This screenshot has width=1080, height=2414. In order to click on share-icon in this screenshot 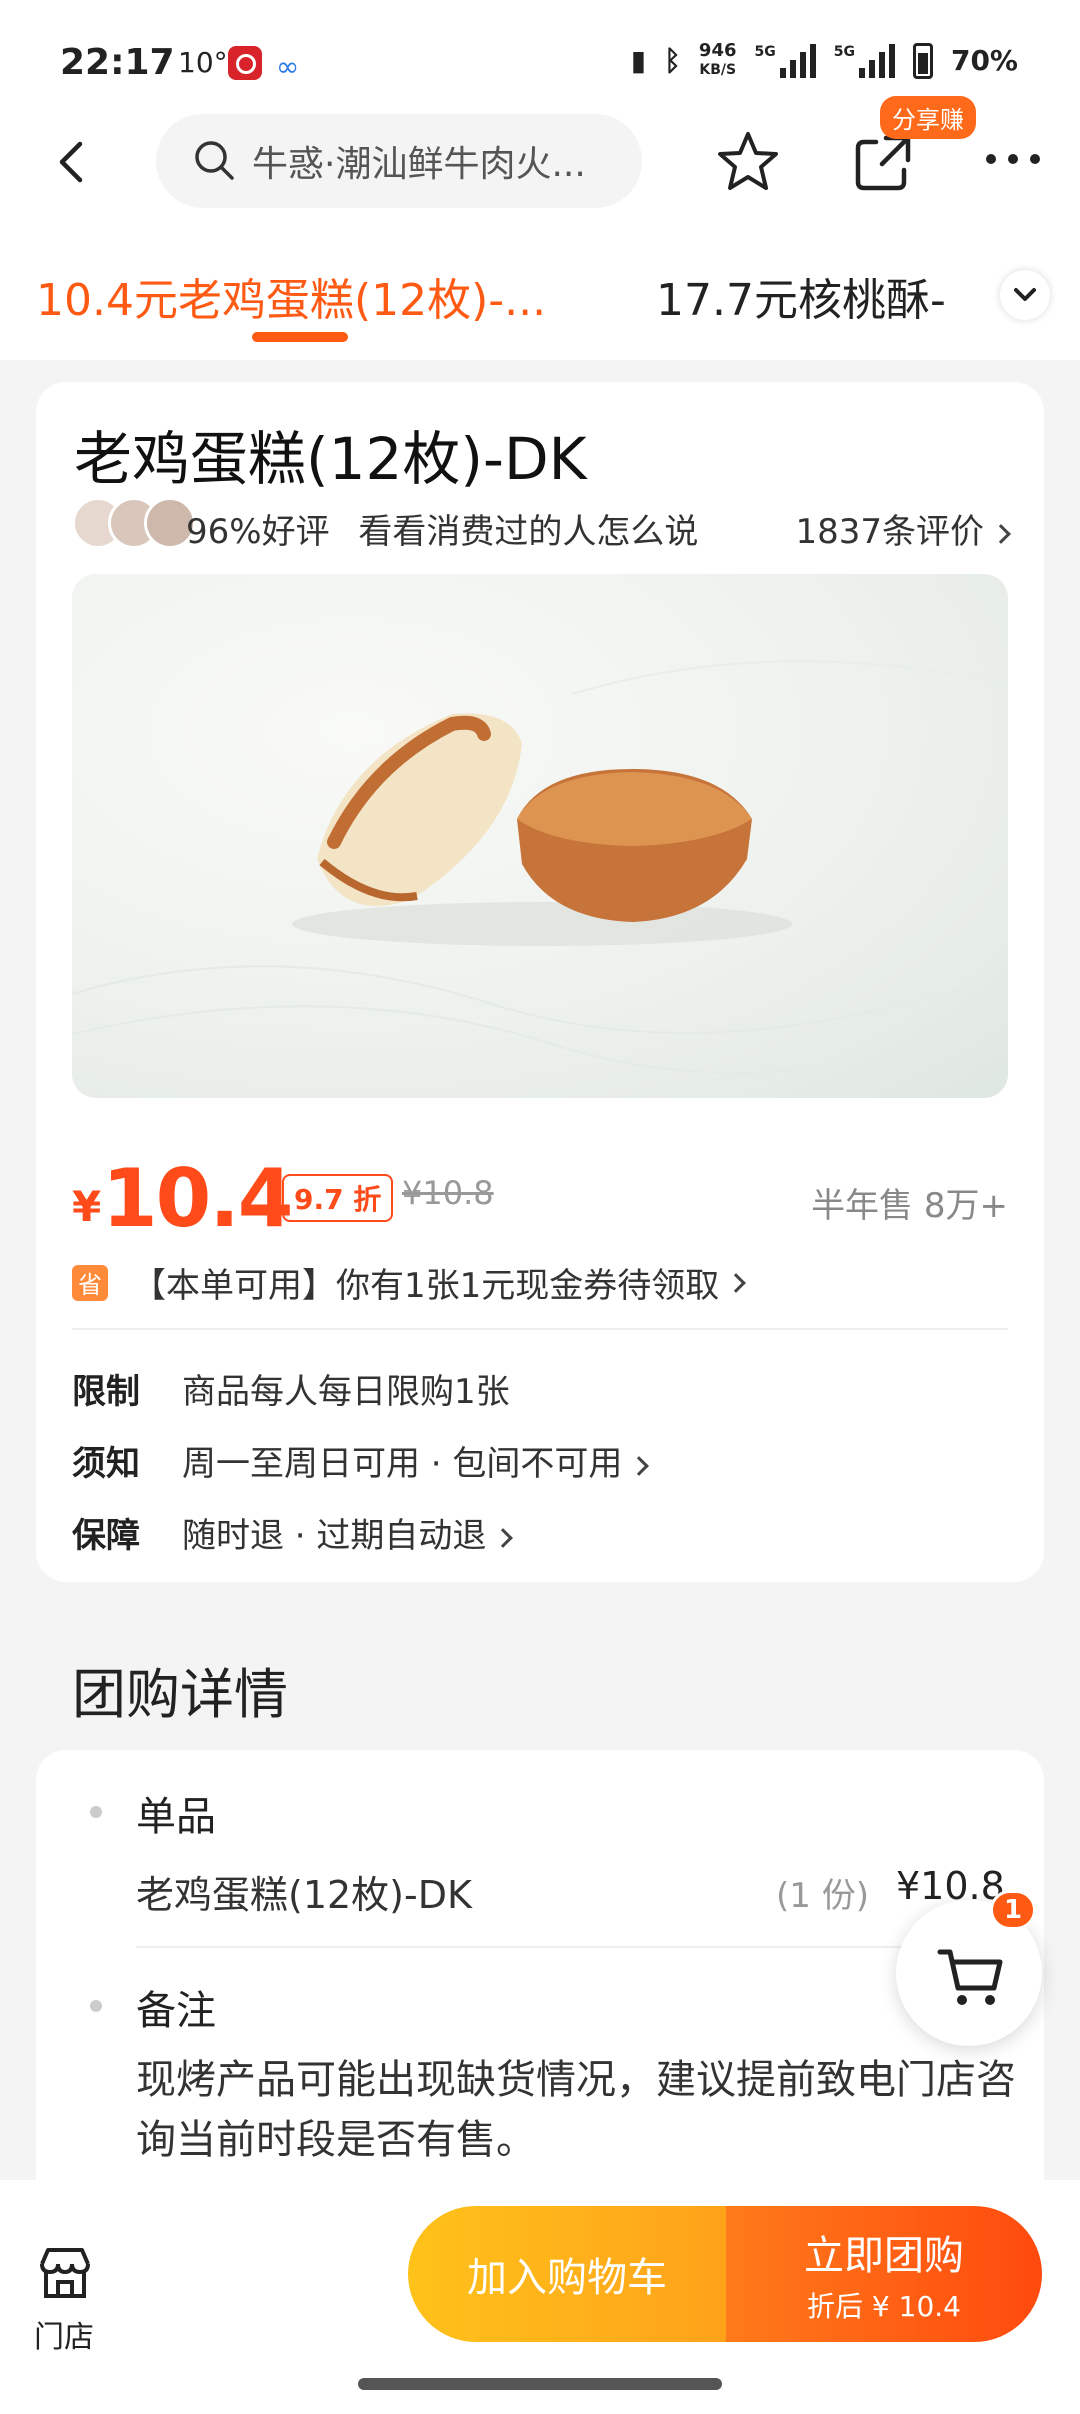, I will do `click(883, 163)`.